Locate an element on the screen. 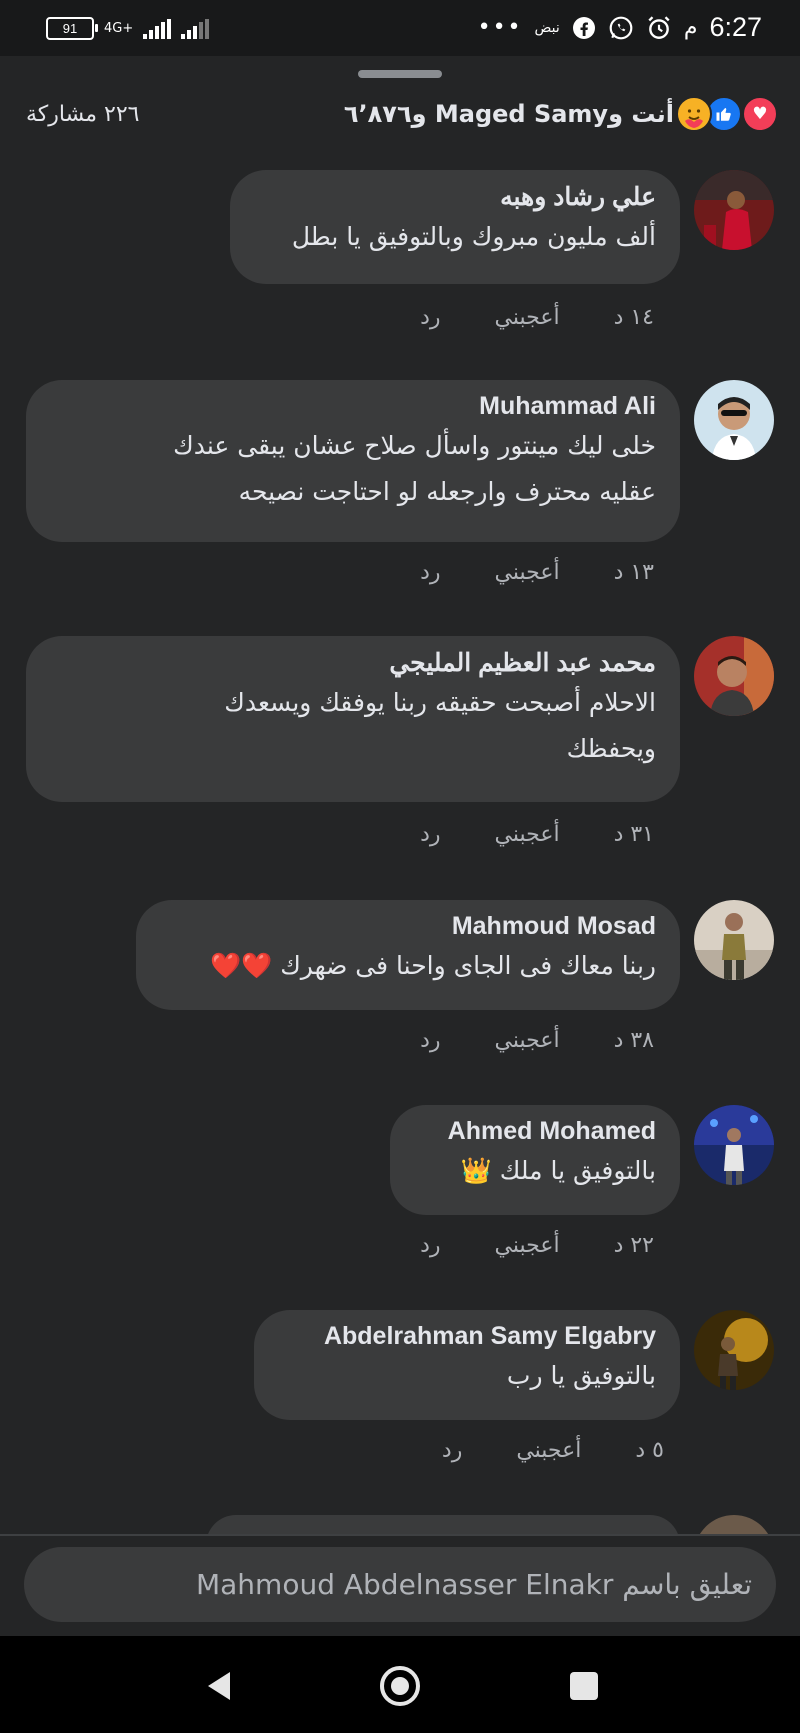 The height and width of the screenshot is (1733, 800). more-notifications-icon: ••• is located at coordinates (500, 27).